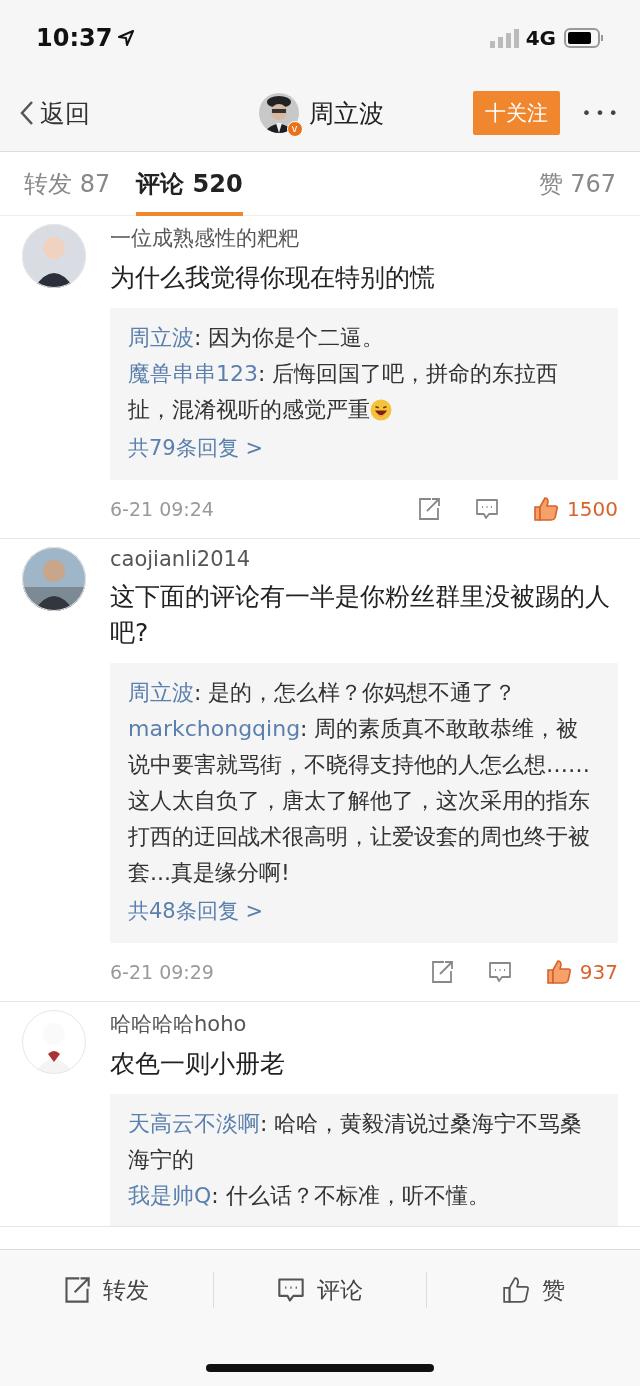  Describe the element at coordinates (360, 615) in the screenshot. I see `comment-text: 这下面的评论有一半是你粉丝群里没被踢的人吧?` at that location.